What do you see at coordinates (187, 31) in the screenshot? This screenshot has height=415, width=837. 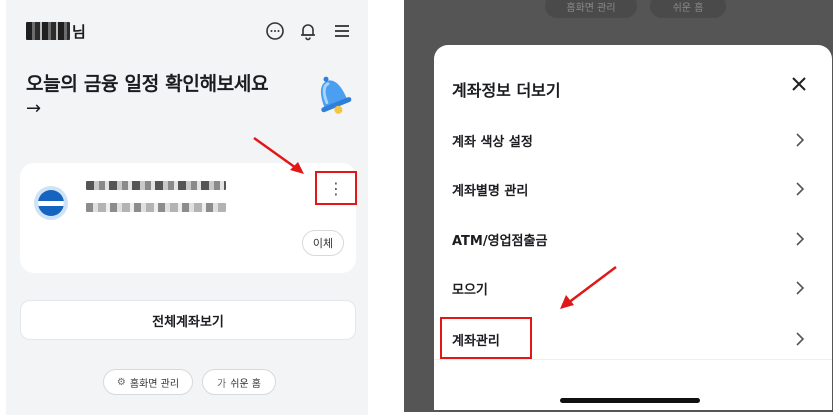 I see `top-bar: 님` at bounding box center [187, 31].